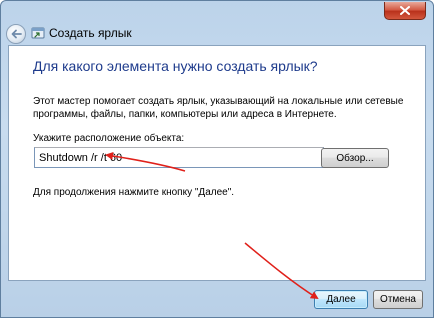 Image resolution: width=434 pixels, height=318 pixels. I want to click on back-button, so click(16, 34).